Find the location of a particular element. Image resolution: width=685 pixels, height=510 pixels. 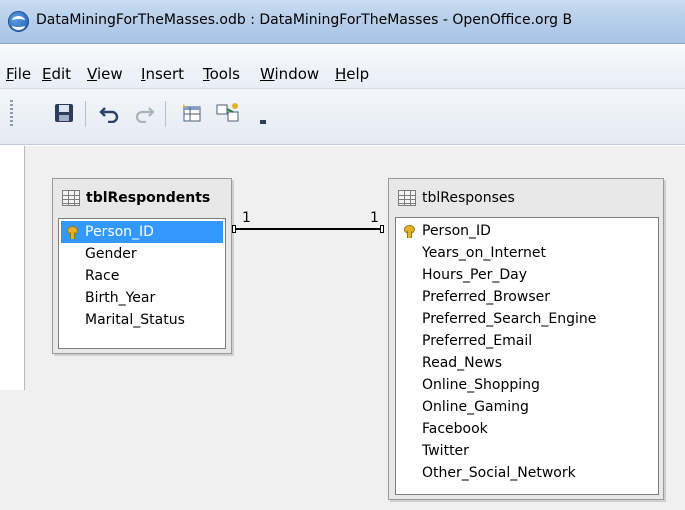

field-gender: Gender is located at coordinates (99, 254).